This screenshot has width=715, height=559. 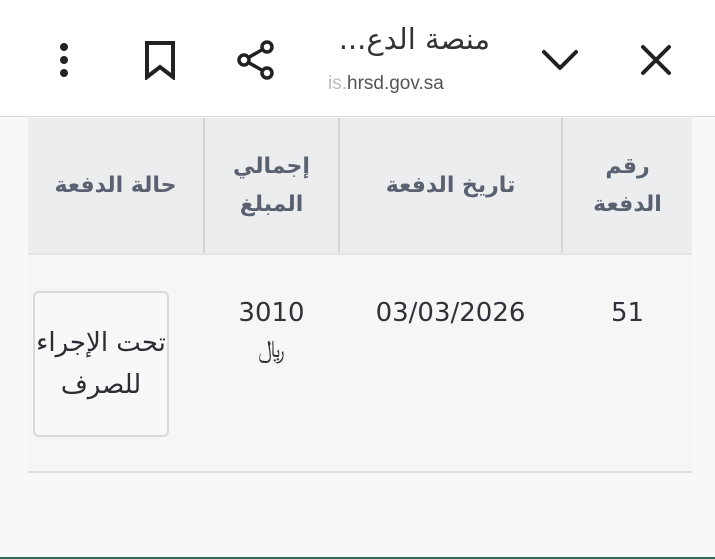 I want to click on chevron-down-icon, so click(x=560, y=60).